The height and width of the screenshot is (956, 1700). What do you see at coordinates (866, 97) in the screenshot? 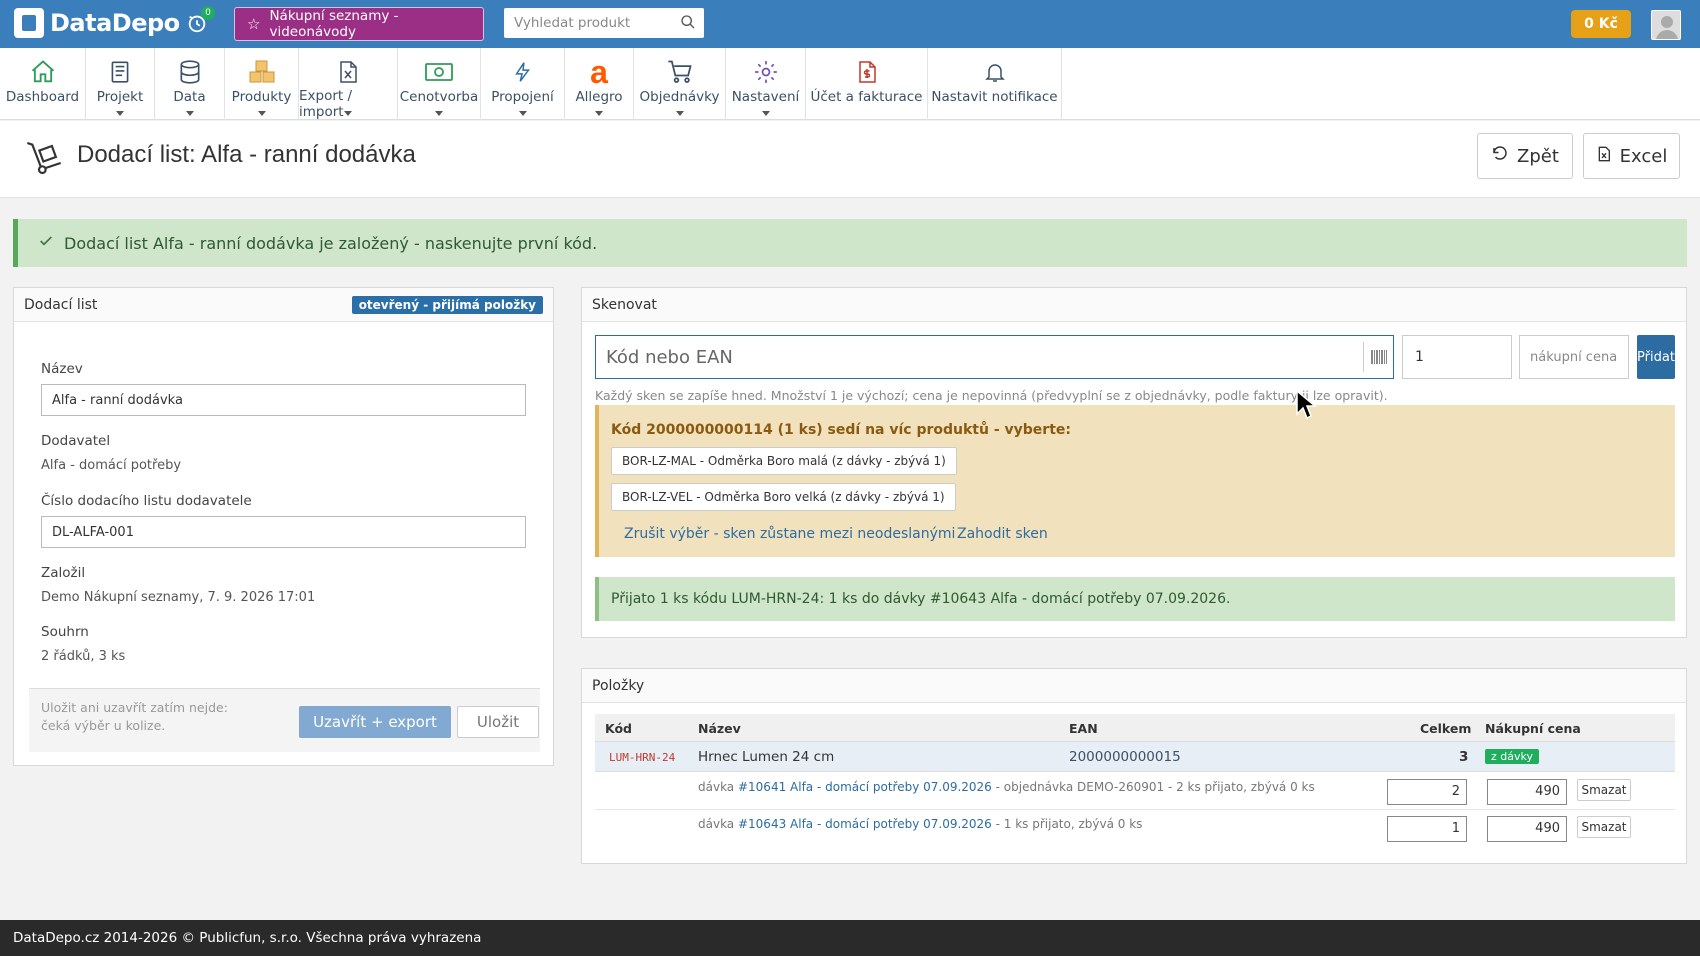
I see `nav-label: Účet a fakturace` at bounding box center [866, 97].